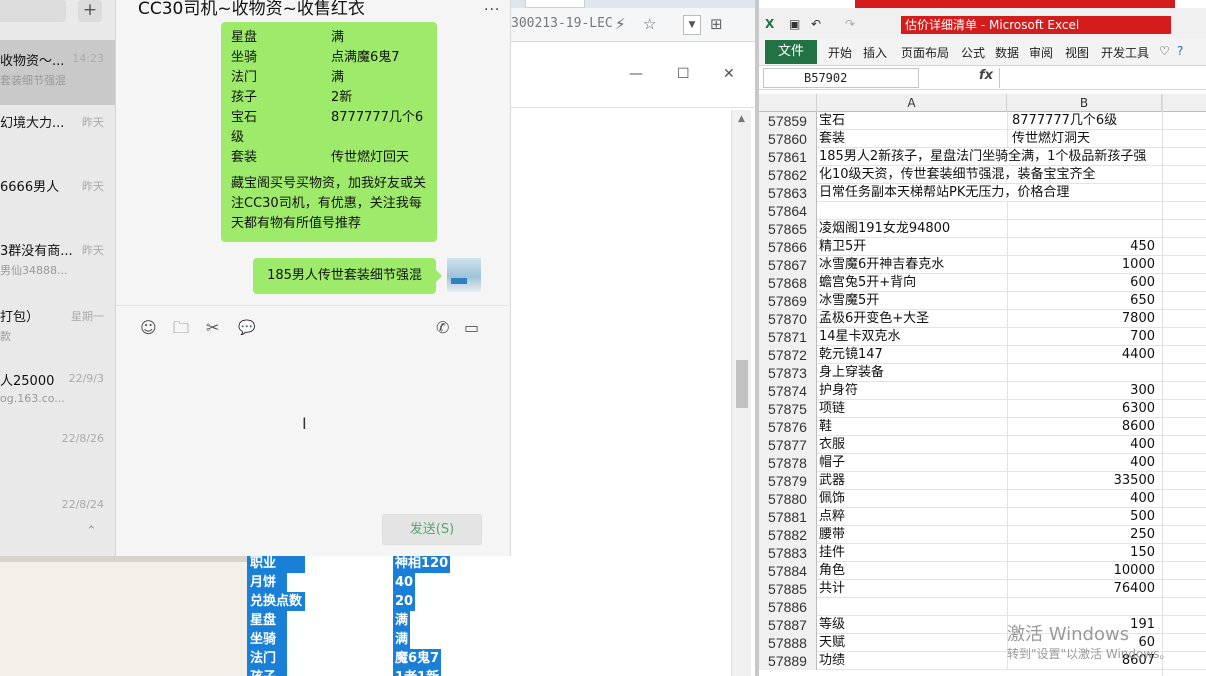 The image size is (1206, 676). What do you see at coordinates (913, 553) in the screenshot?
I see `cell-a: 挂件` at bounding box center [913, 553].